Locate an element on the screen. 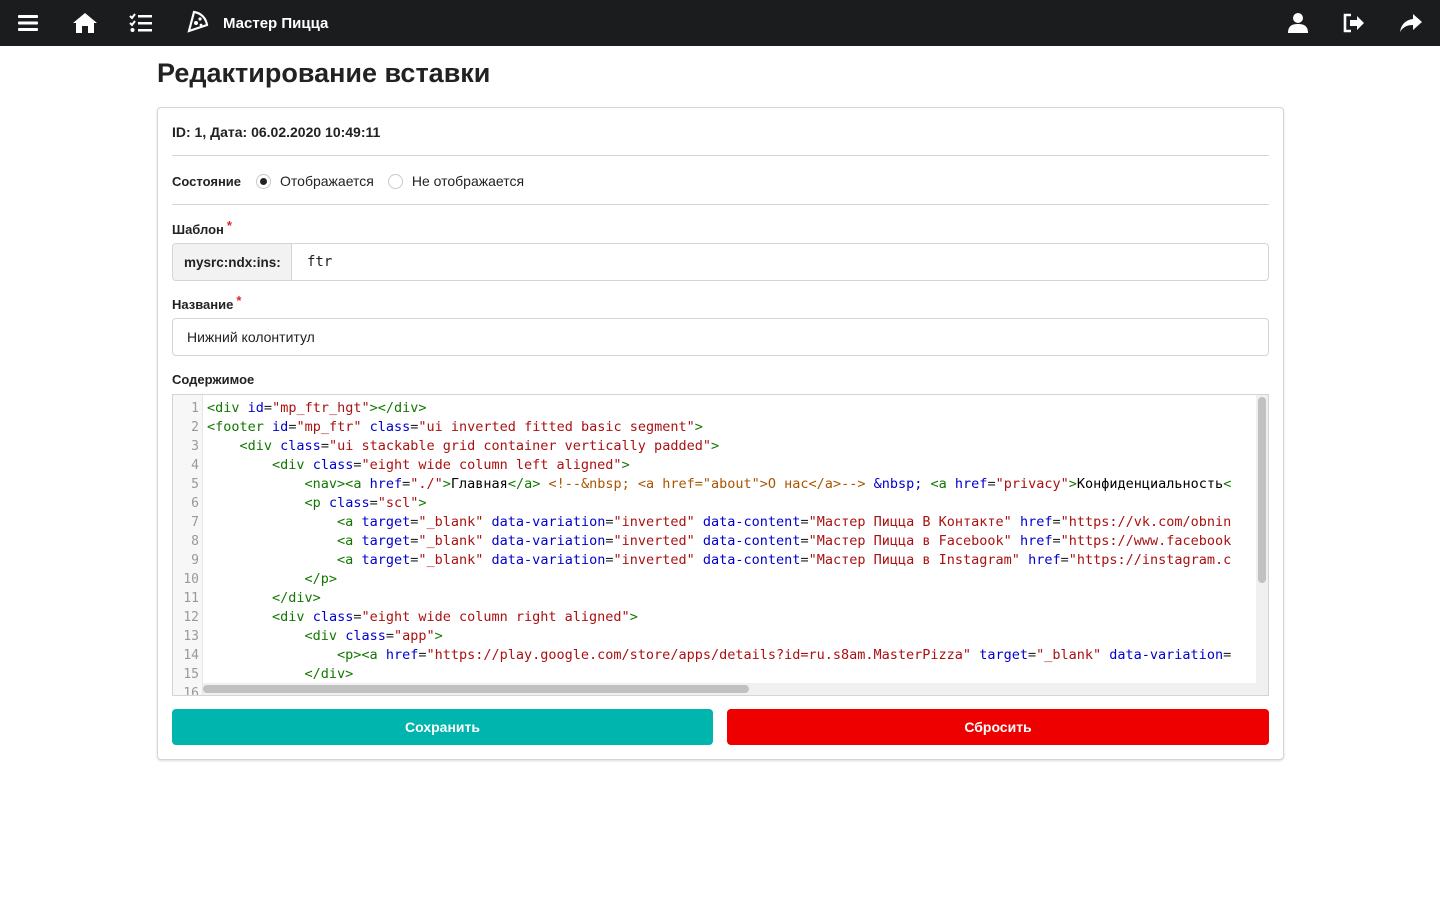 Image resolution: width=1440 pixels, height=900 pixels. code-line: 6 <p class="scl"> is located at coordinates (309, 503).